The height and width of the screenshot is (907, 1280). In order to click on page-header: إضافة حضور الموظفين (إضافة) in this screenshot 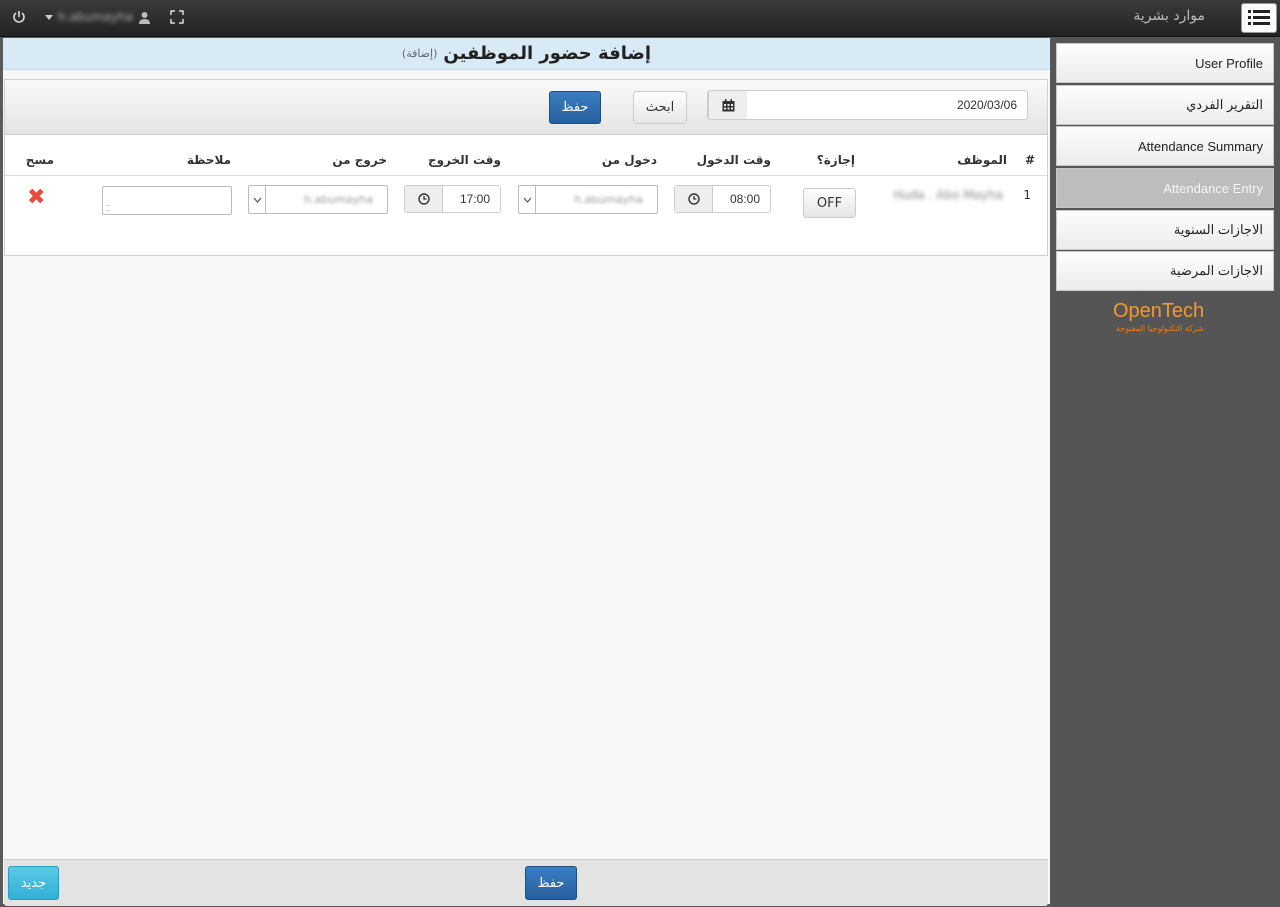, I will do `click(526, 54)`.